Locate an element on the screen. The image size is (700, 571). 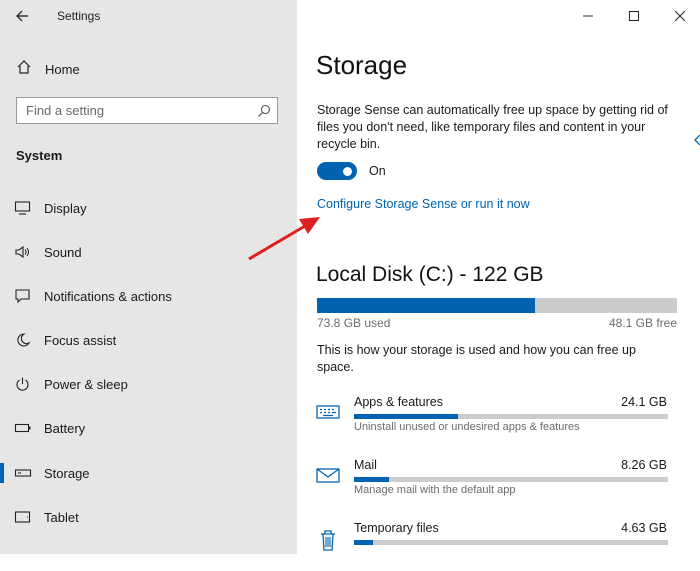
home-label: Home is located at coordinates (62, 69).